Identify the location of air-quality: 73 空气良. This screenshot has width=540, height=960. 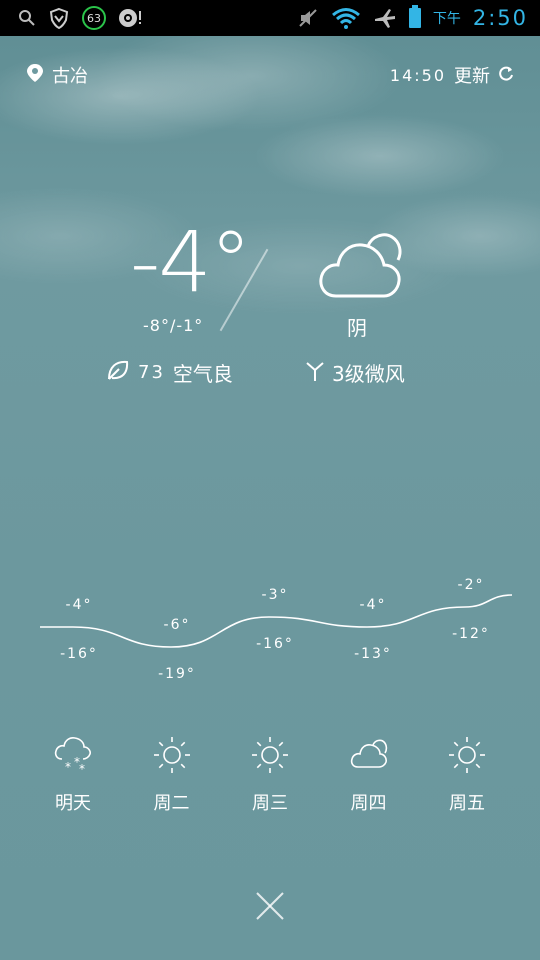
(169, 372).